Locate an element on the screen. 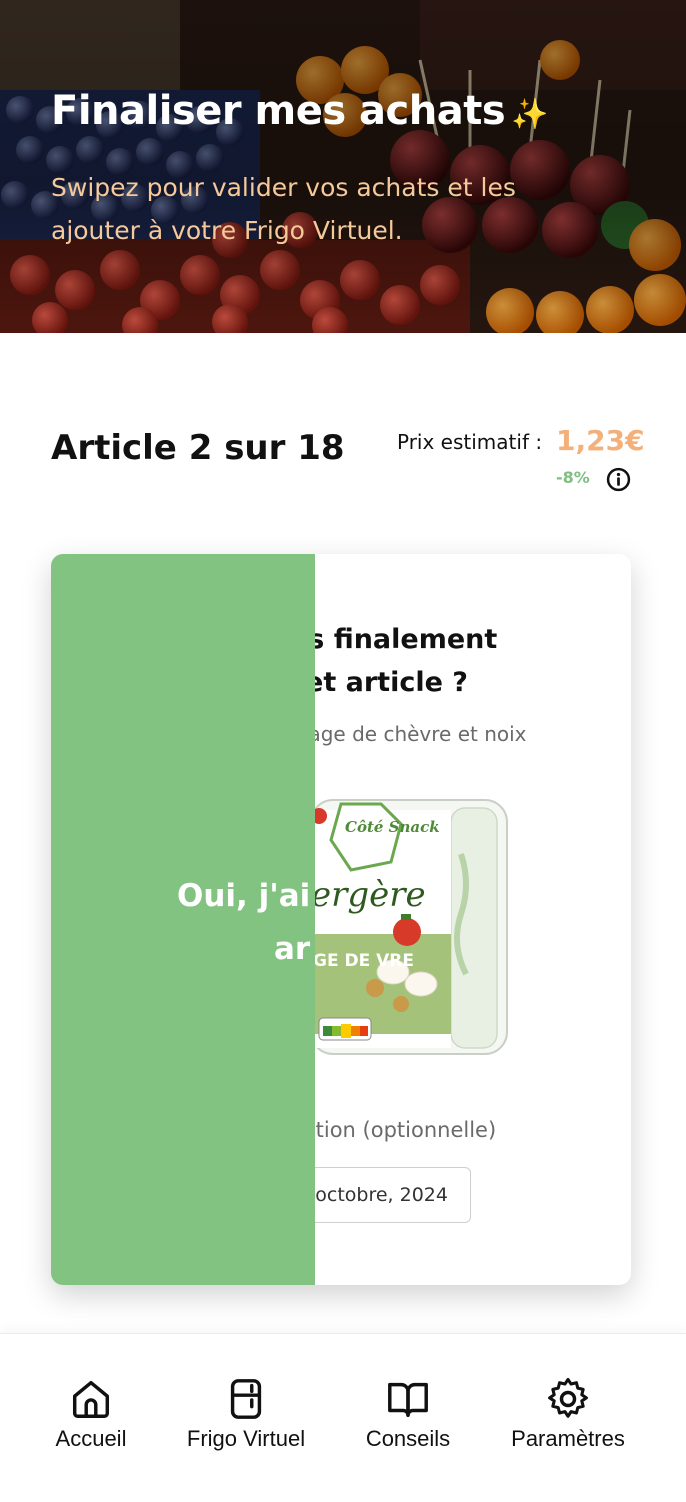  nav-item-parametres: Paramètres is located at coordinates (568, 1414).